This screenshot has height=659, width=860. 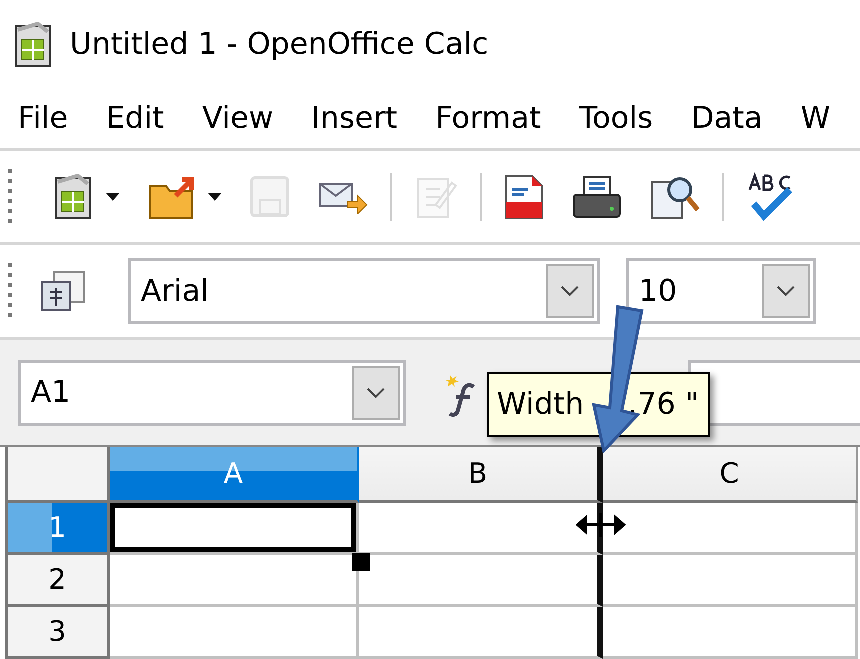 What do you see at coordinates (540, 404) in the screenshot?
I see `tooltip-text: Width` at bounding box center [540, 404].